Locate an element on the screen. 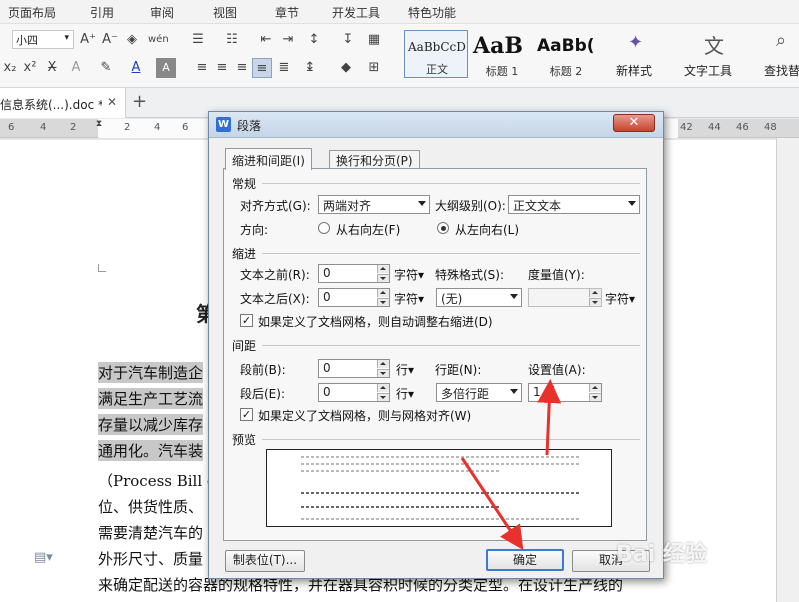  tab-indent-spacing: 缩进和间距(I) is located at coordinates (268, 159).